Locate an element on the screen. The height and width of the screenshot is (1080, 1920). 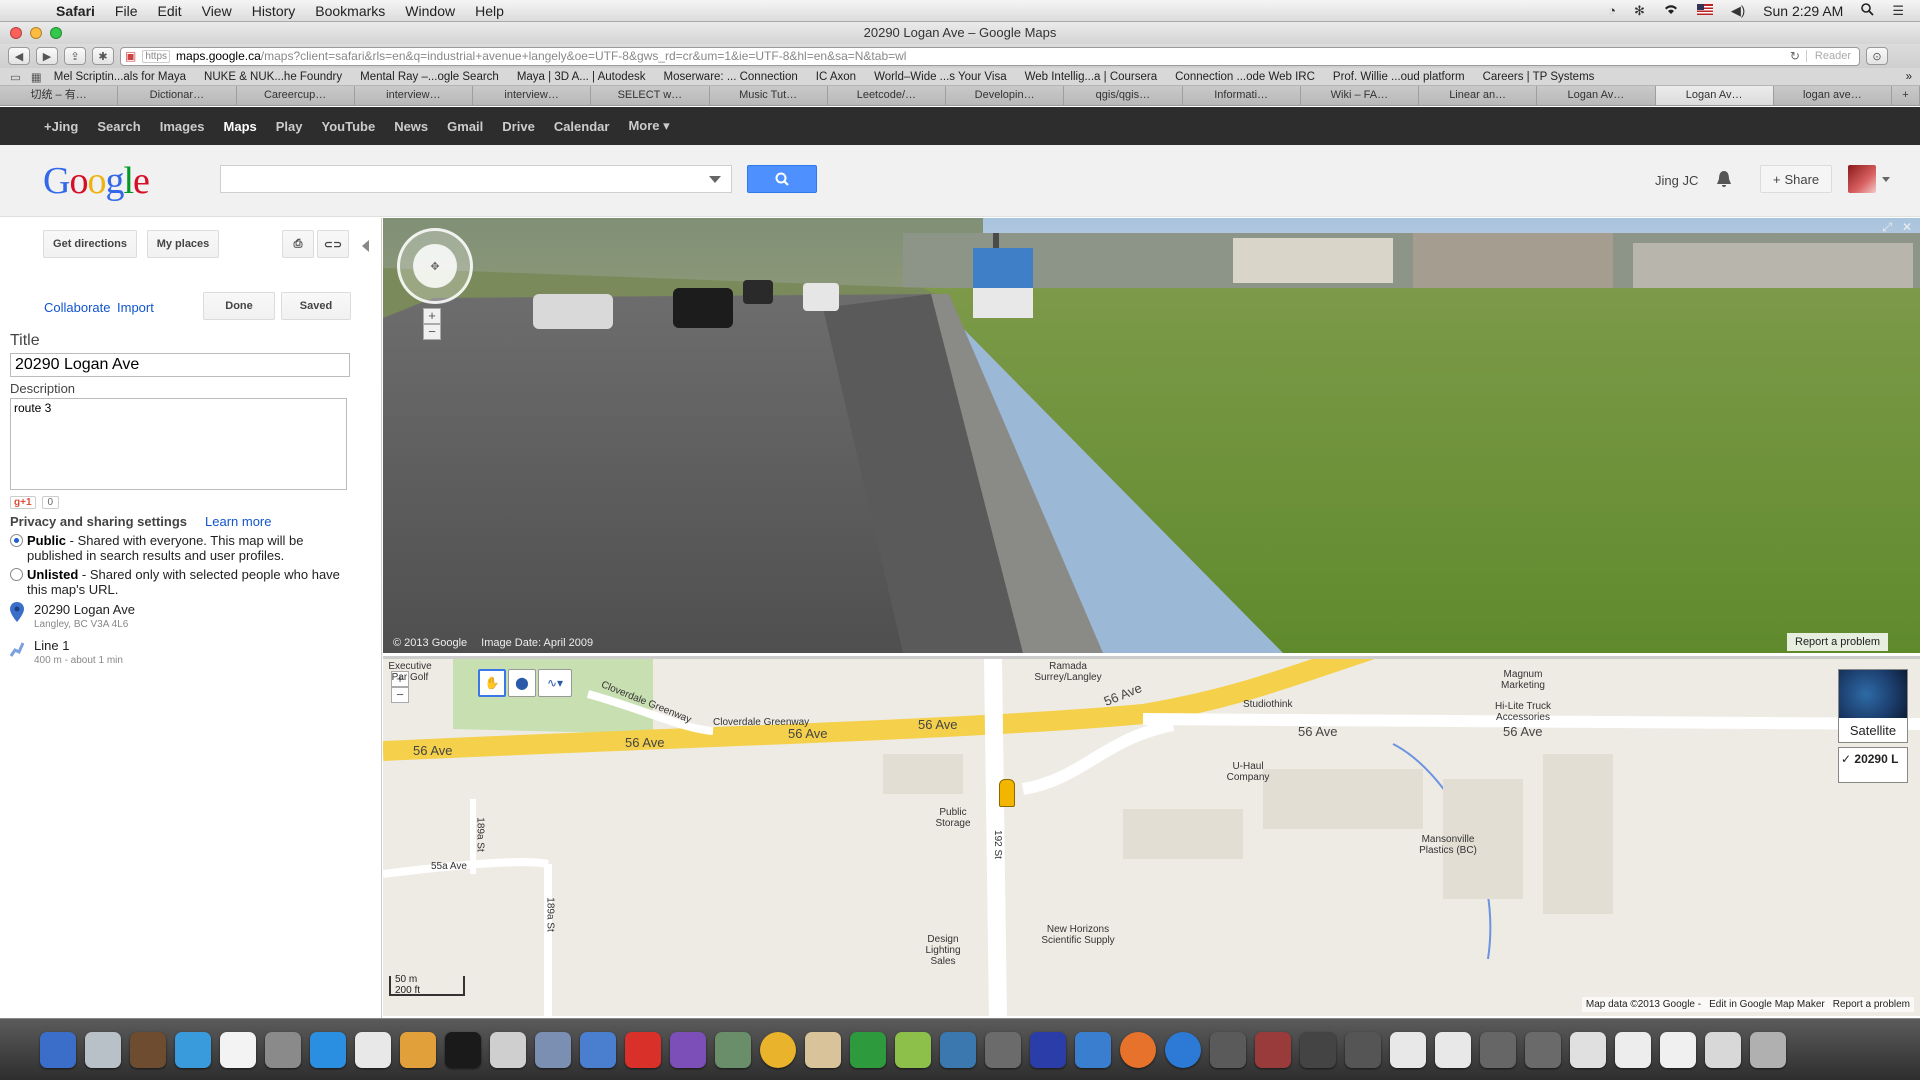
pan-arrows-icon: ✥ is located at coordinates (435, 266).